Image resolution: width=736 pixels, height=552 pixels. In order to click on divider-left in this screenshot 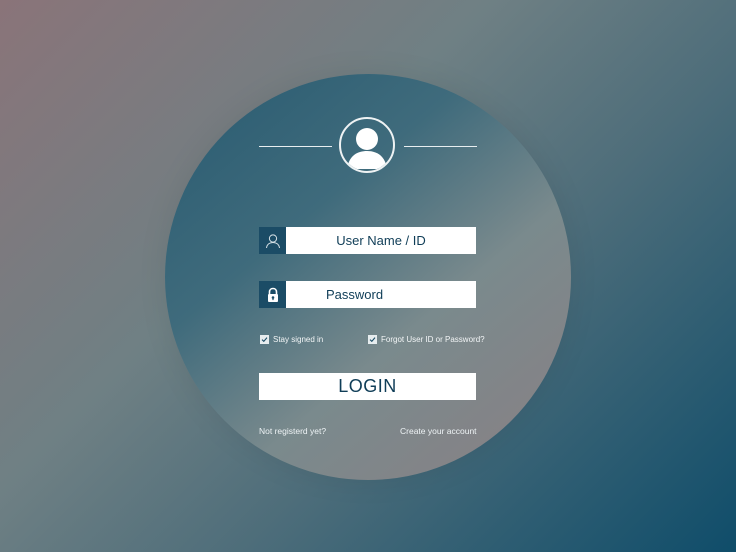, I will do `click(295, 146)`.